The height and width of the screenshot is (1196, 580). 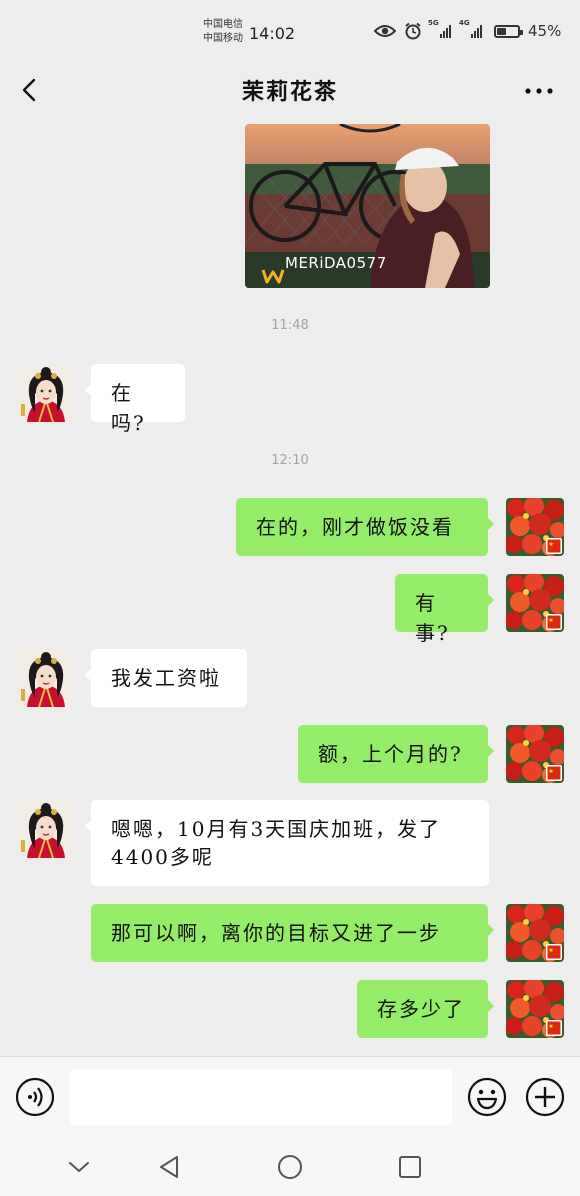 What do you see at coordinates (79, 1167) in the screenshot?
I see `collapse-icon` at bounding box center [79, 1167].